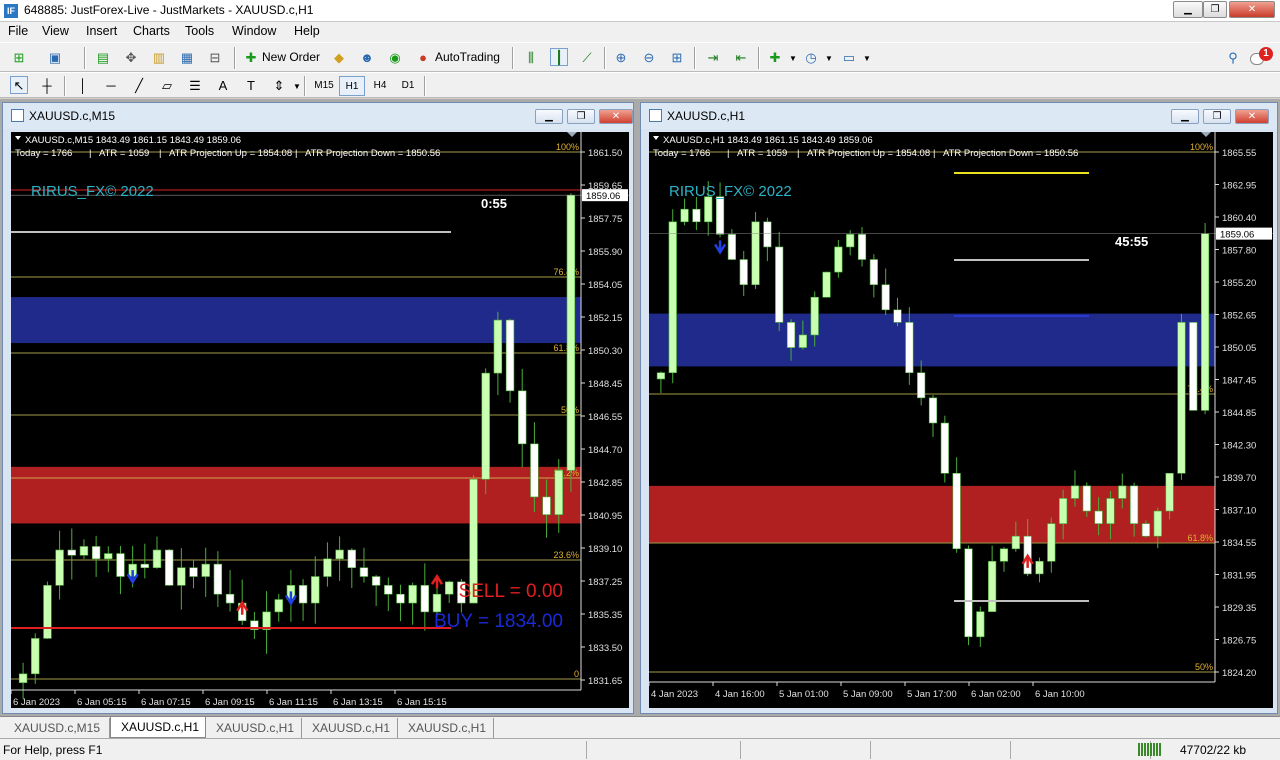 The width and height of the screenshot is (1280, 760). I want to click on bar-chart-icon: ⫼, so click(531, 57).